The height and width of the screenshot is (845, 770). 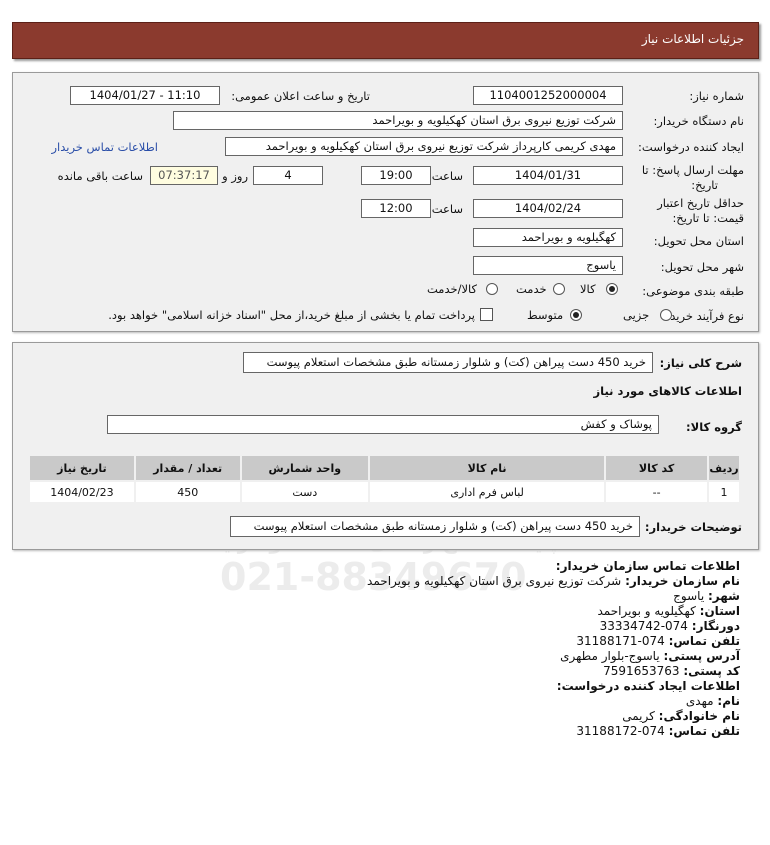 I want to click on deadline-time-field: 19:00, so click(x=396, y=175).